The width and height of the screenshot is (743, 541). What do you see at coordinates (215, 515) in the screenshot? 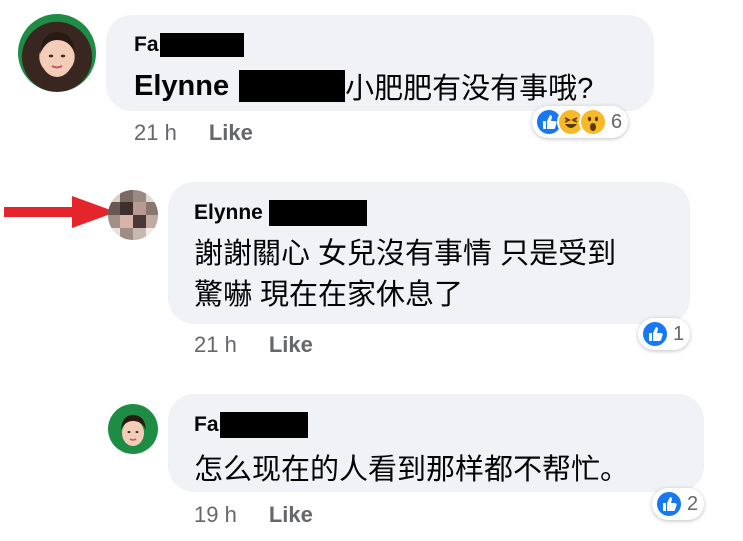
I see `comment-timestamp: 19 h` at bounding box center [215, 515].